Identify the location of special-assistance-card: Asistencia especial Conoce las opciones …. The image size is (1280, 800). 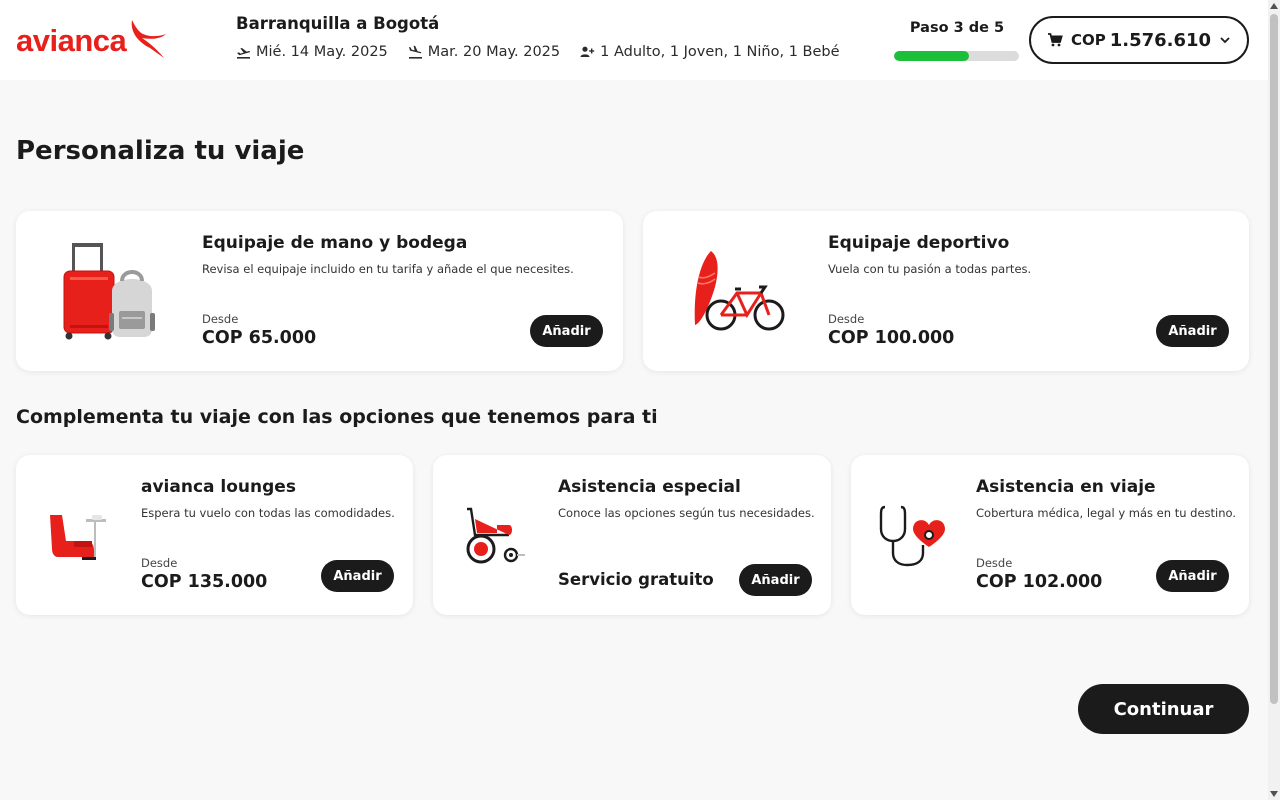
(632, 535).